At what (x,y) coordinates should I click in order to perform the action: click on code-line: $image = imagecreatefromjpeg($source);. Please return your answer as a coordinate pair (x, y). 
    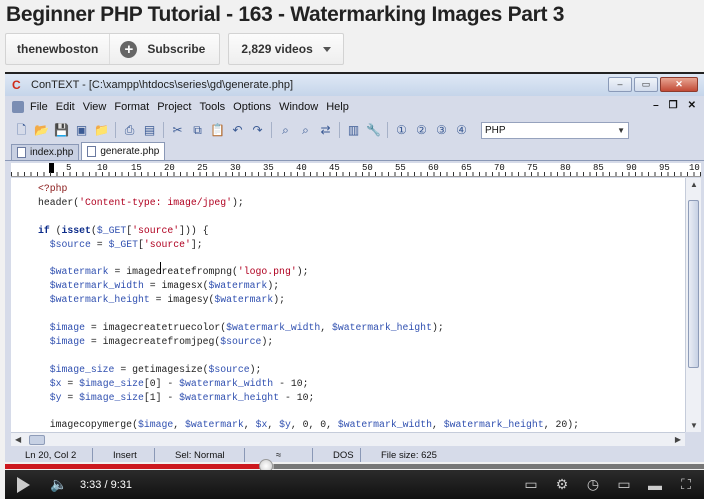
    Looking at the image, I should click on (308, 342).